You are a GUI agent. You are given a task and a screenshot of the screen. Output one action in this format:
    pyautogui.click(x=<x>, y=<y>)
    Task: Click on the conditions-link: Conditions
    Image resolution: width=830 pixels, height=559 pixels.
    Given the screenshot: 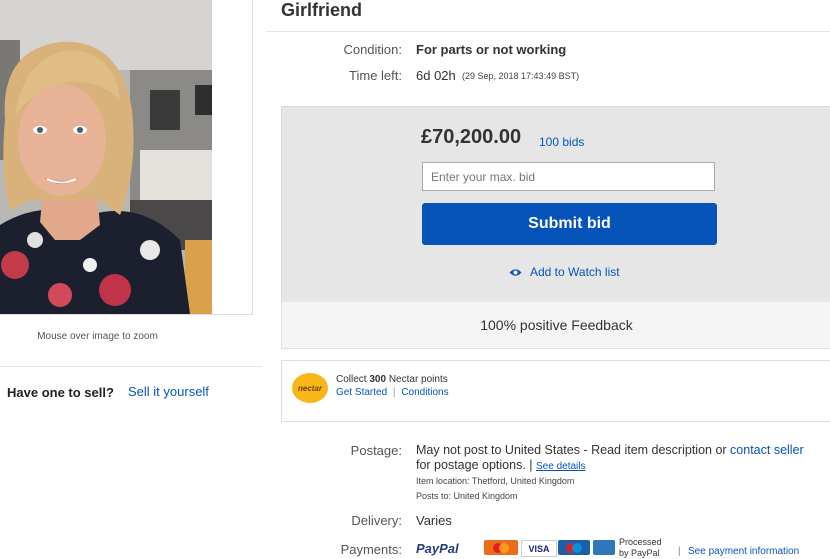 What is the action you would take?
    pyautogui.click(x=424, y=392)
    